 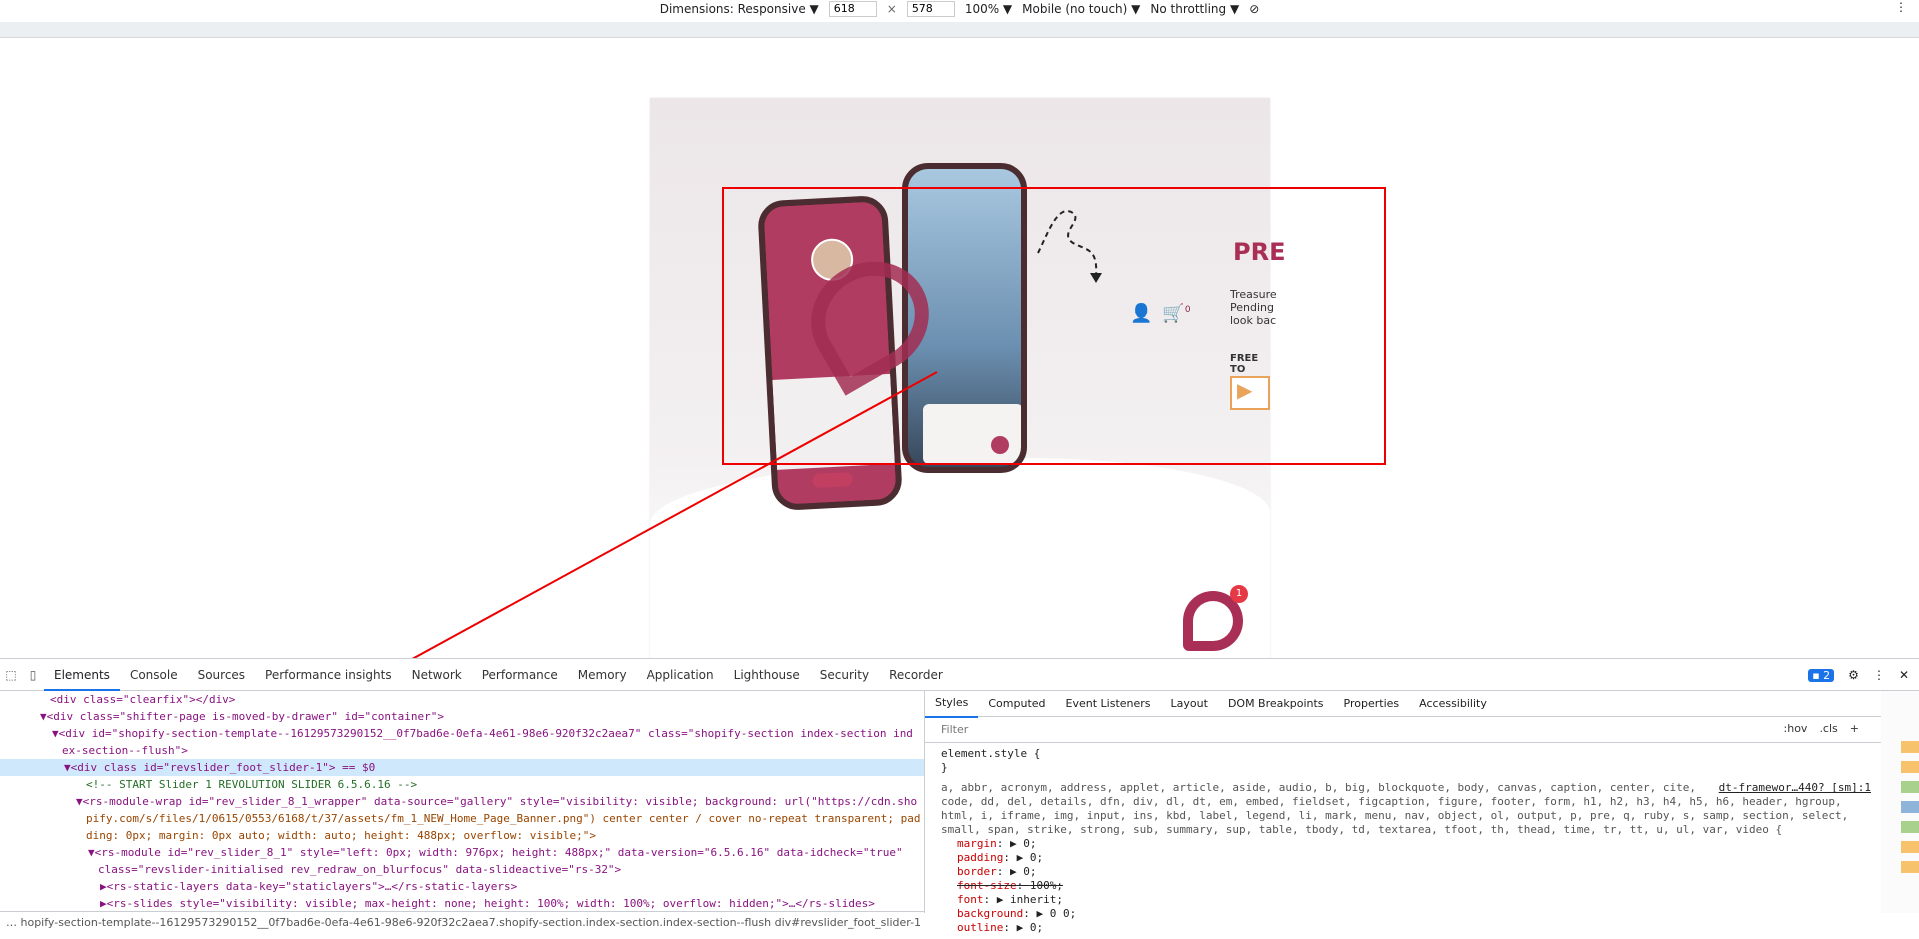 I want to click on css-prop-row: padding: ▶ 0;, so click(x=1422, y=858).